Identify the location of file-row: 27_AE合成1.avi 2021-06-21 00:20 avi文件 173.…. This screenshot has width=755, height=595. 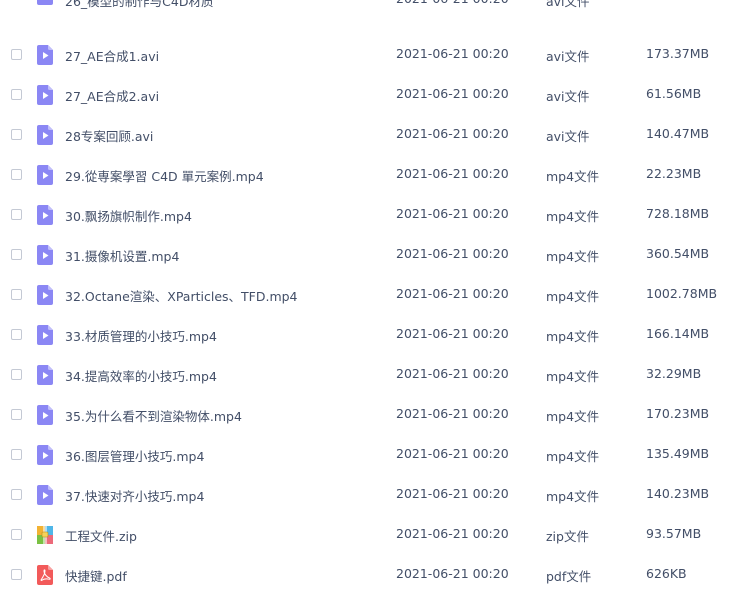
(377, 55).